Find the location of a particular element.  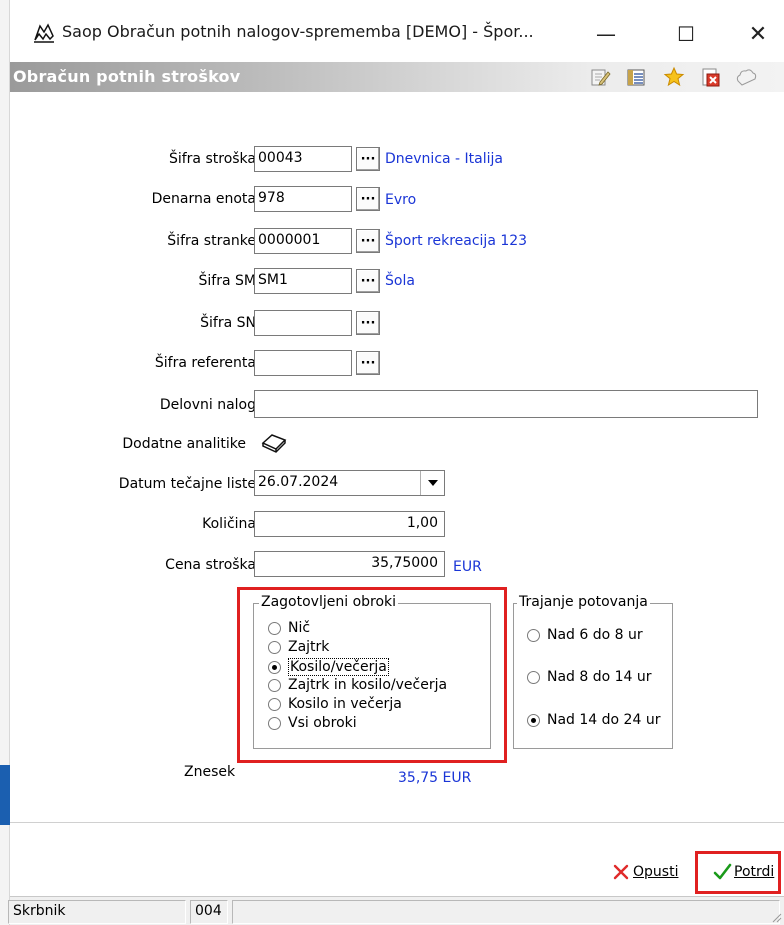

form-header-bar: Obračun potnih stroškov is located at coordinates (397, 77).